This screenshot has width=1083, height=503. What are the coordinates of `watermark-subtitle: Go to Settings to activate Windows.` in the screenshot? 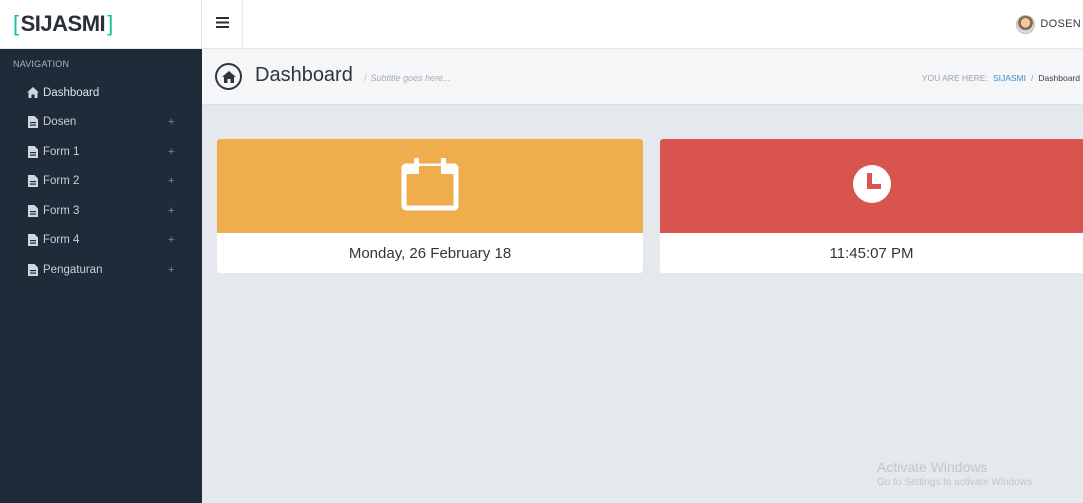 It's located at (956, 482).